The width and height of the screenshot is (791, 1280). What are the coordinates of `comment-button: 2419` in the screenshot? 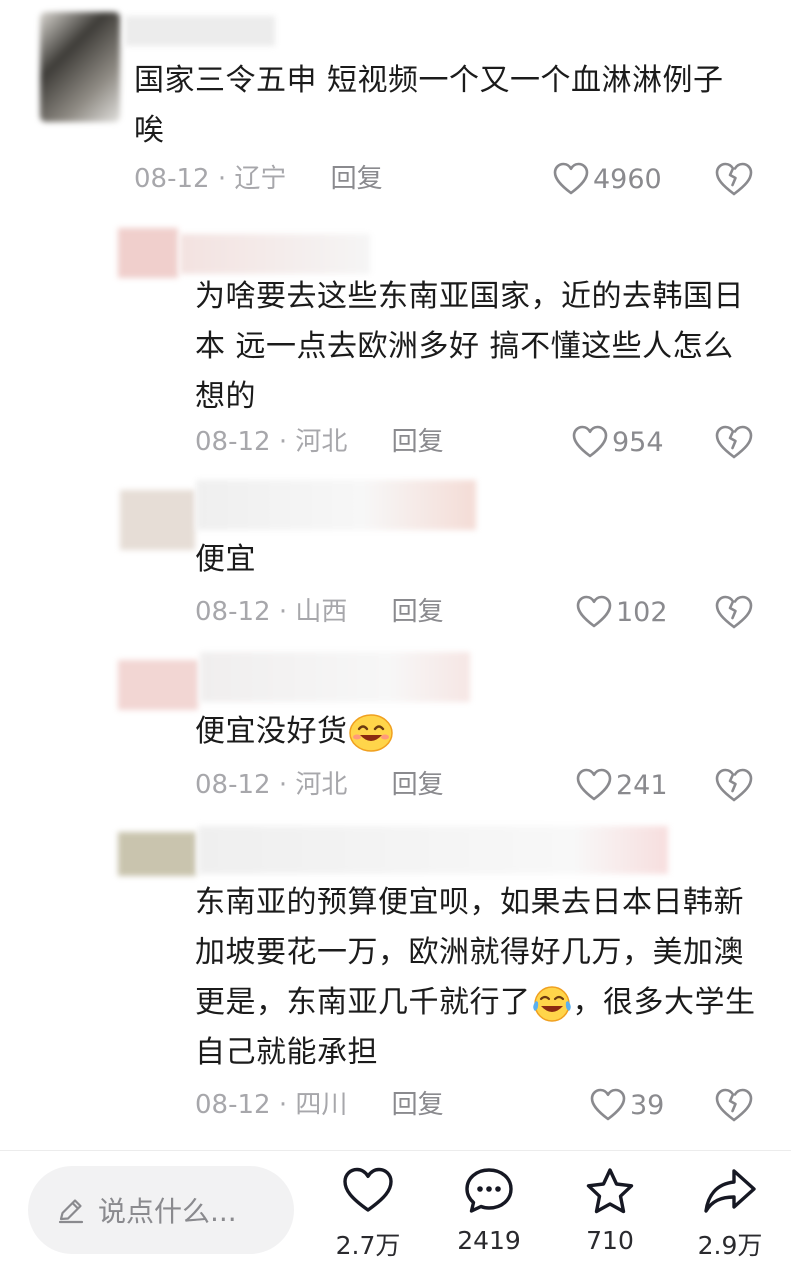 It's located at (489, 1210).